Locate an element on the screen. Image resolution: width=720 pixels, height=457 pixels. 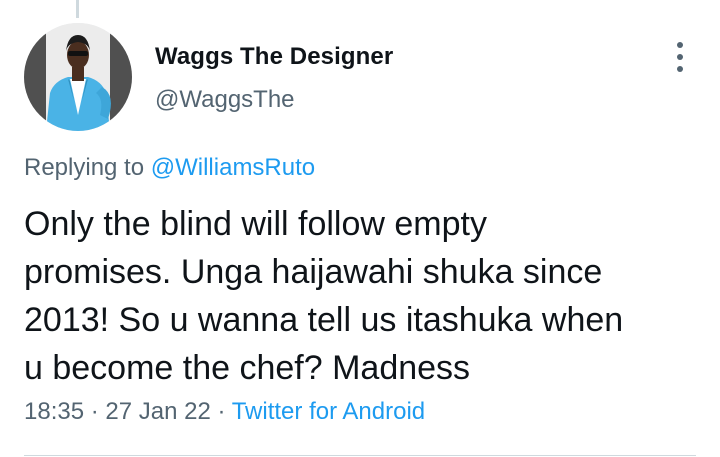
author-name: Waggs The Designer is located at coordinates (274, 57).